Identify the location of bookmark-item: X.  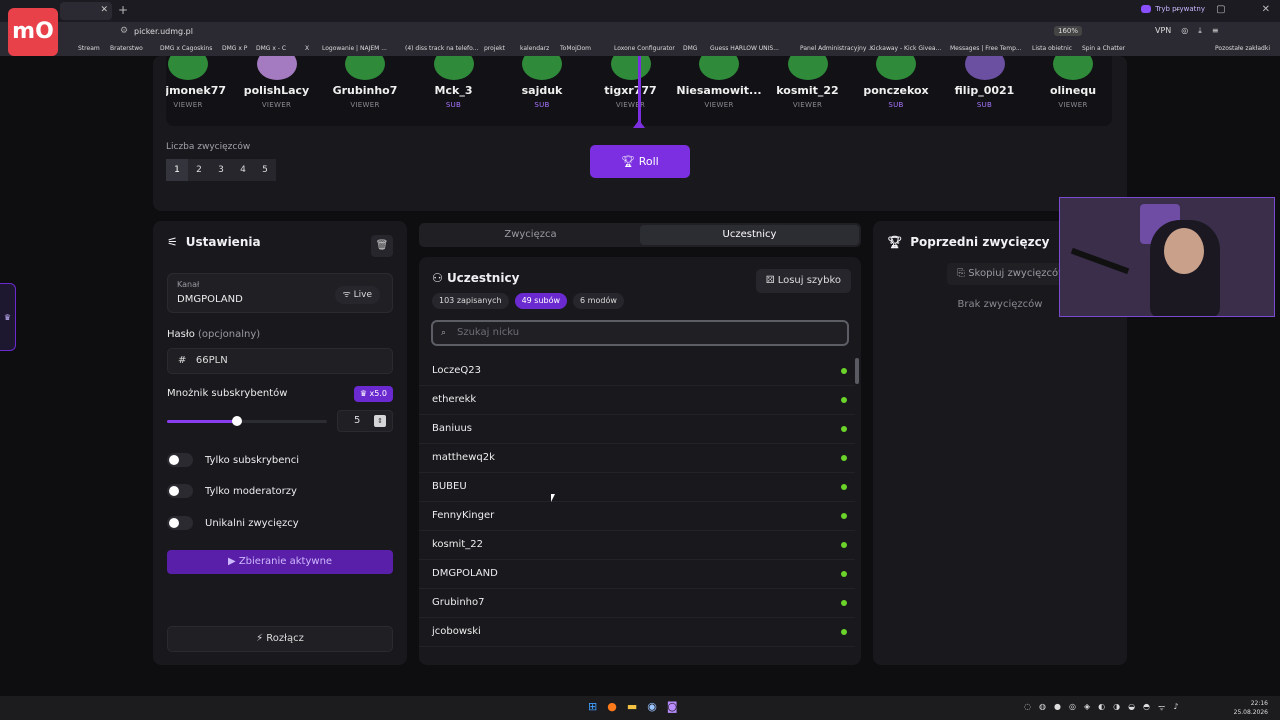
(307, 48).